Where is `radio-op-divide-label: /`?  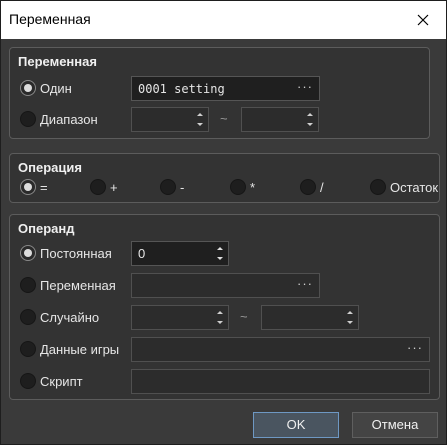 radio-op-divide-label: / is located at coordinates (322, 187).